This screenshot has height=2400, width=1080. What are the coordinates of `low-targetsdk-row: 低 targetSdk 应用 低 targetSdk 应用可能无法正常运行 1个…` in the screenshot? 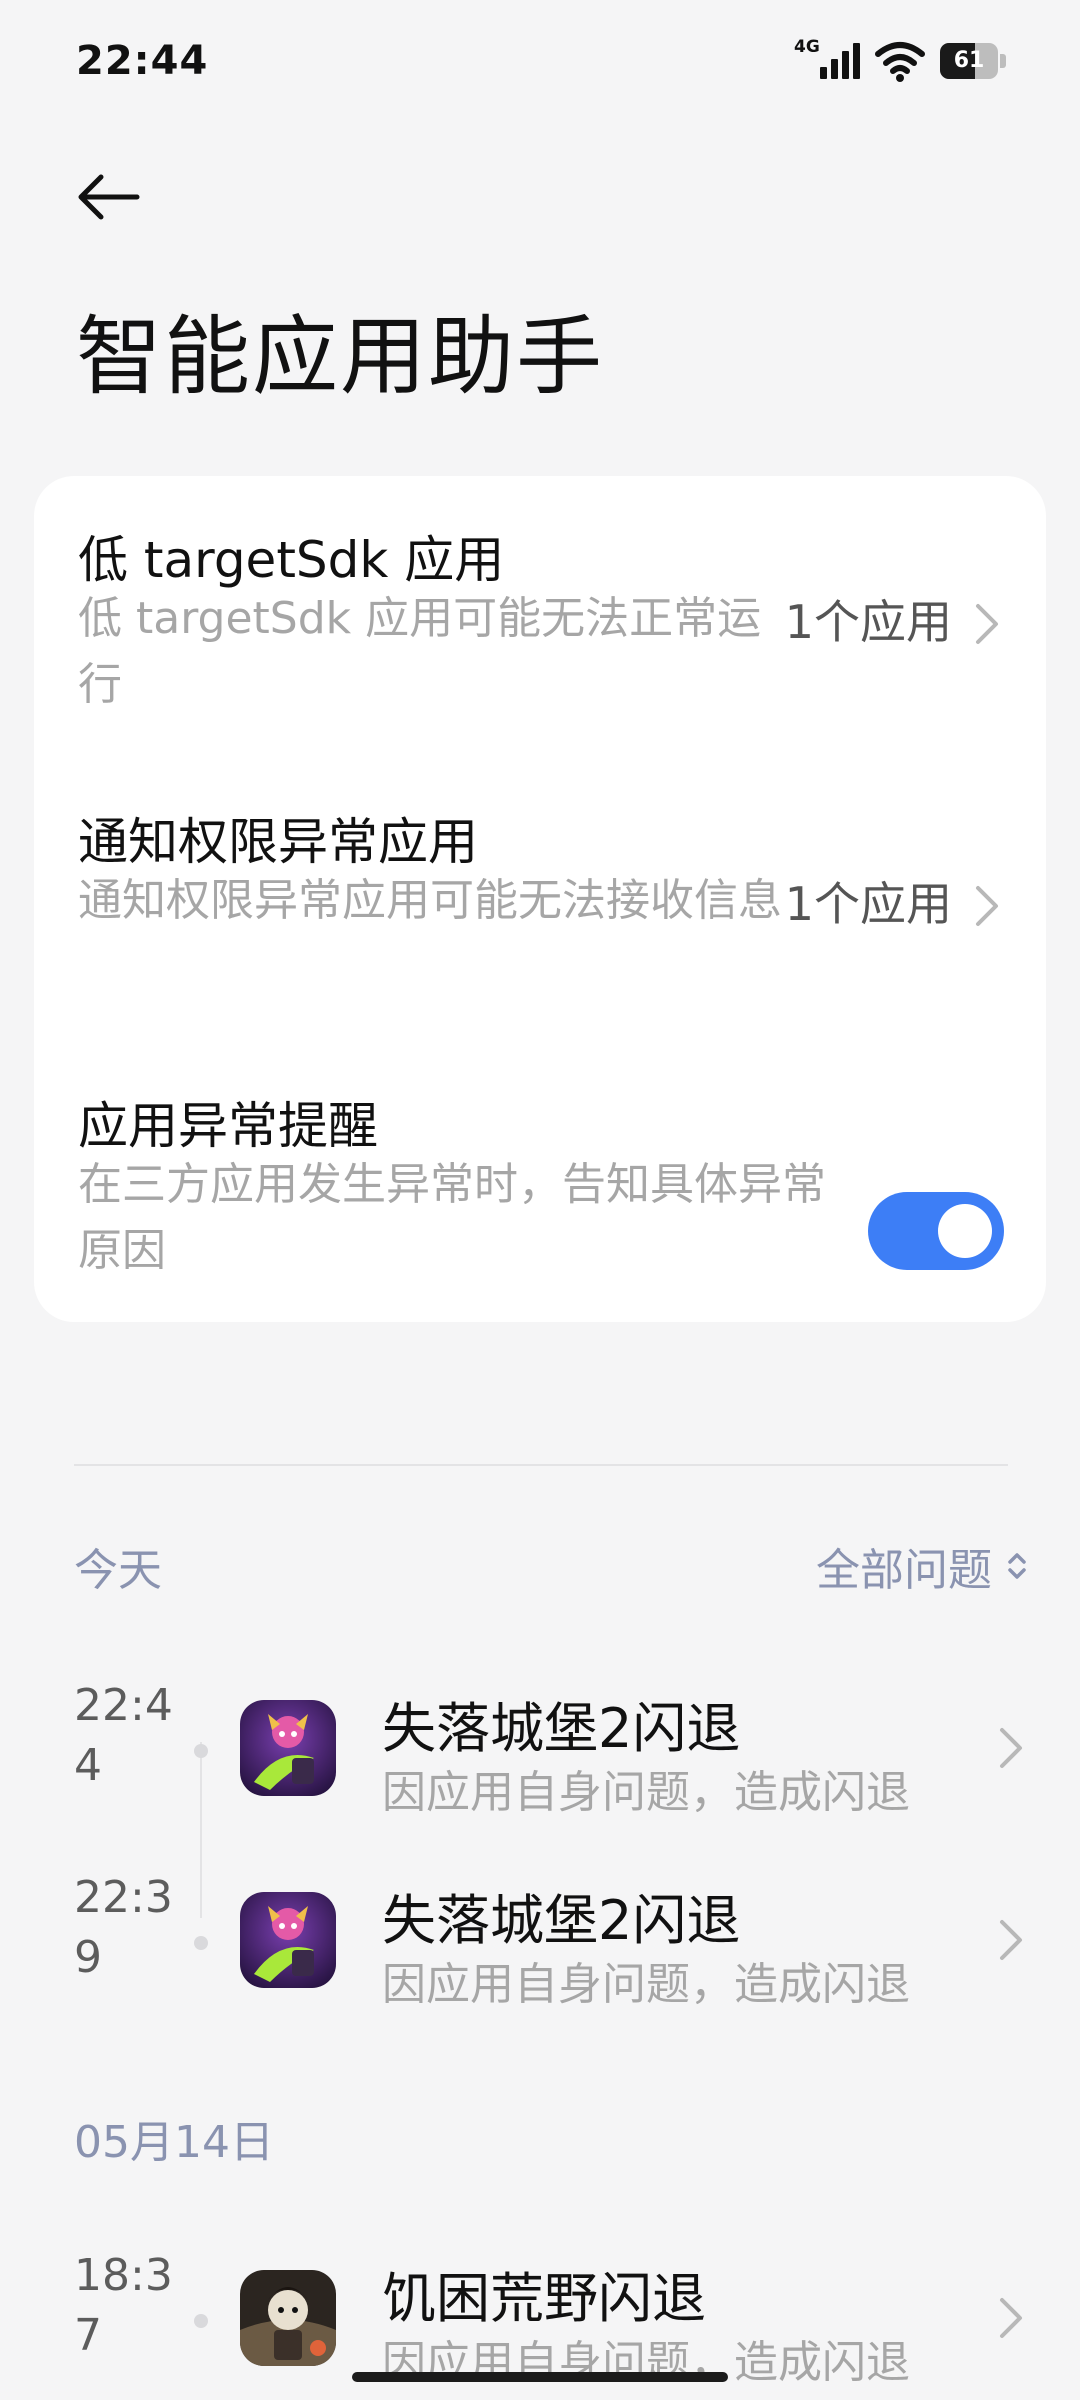 It's located at (540, 618).